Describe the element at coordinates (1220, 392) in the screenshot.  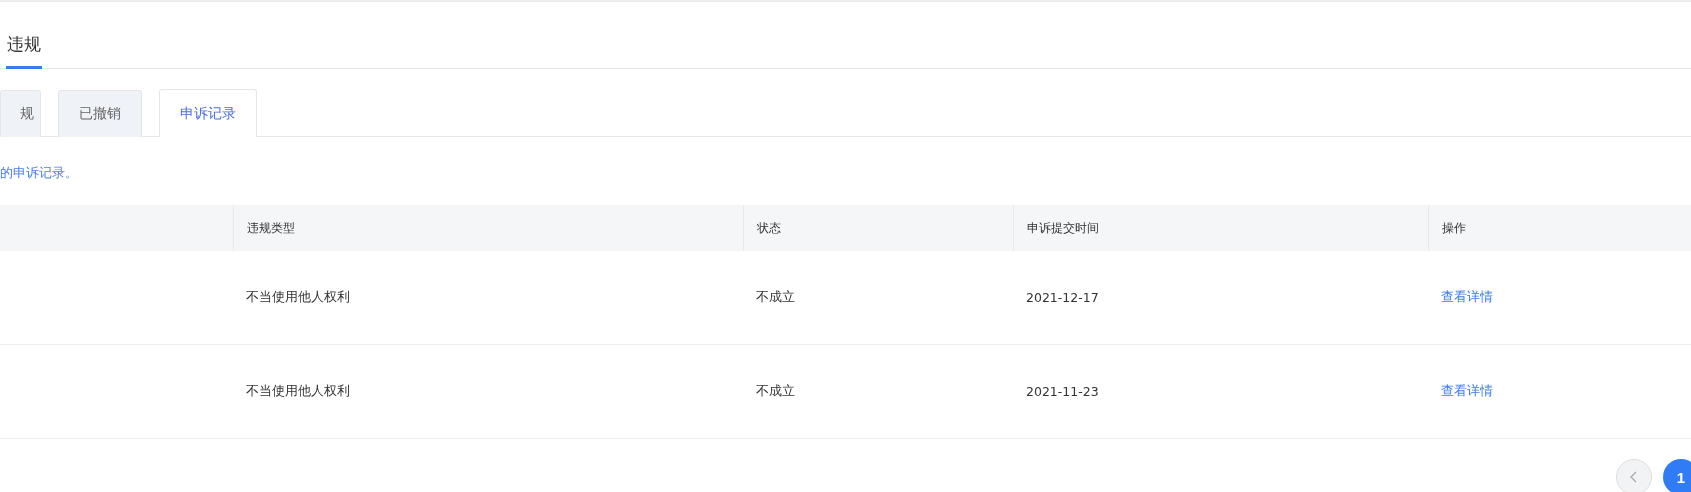
I see `table-cell: 2021-11-23` at that location.